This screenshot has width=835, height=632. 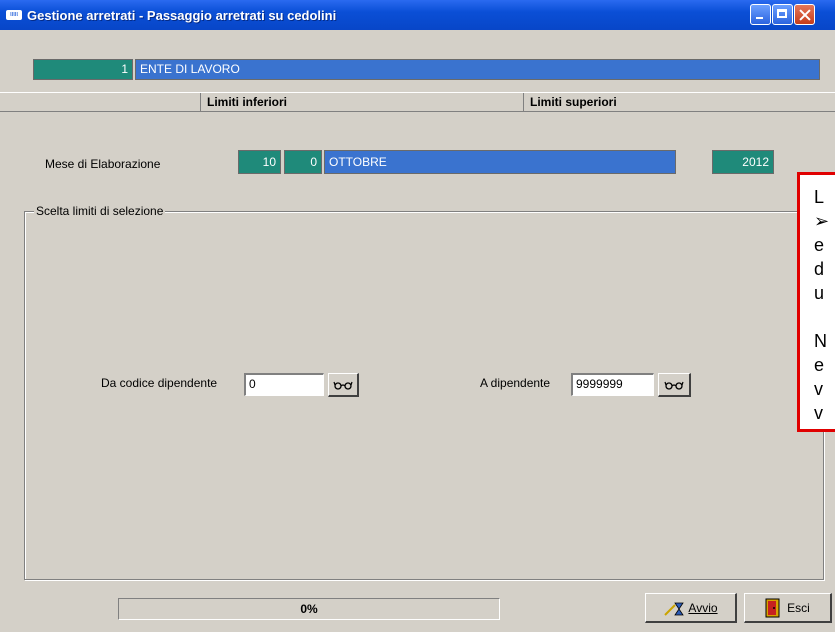 What do you see at coordinates (743, 162) in the screenshot?
I see `anno: 2012` at bounding box center [743, 162].